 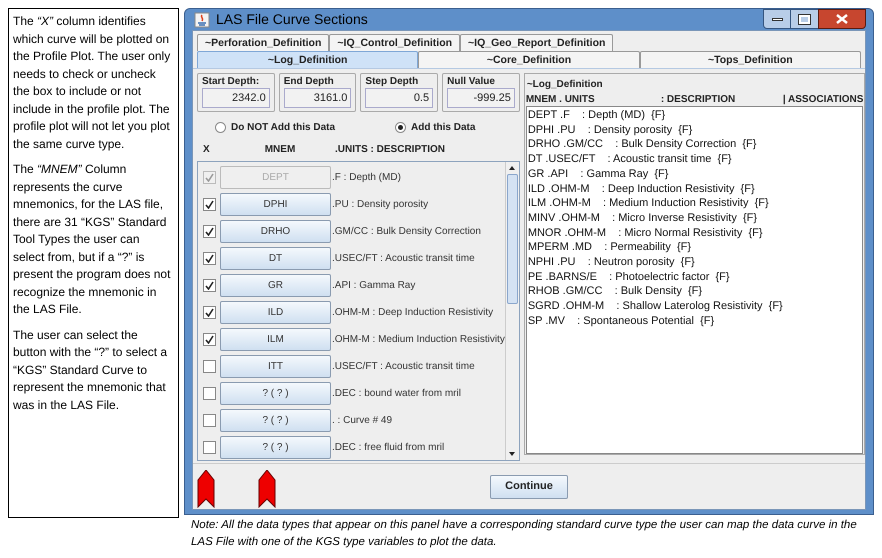 I want to click on tab: ~Log_Definition, so click(x=307, y=59).